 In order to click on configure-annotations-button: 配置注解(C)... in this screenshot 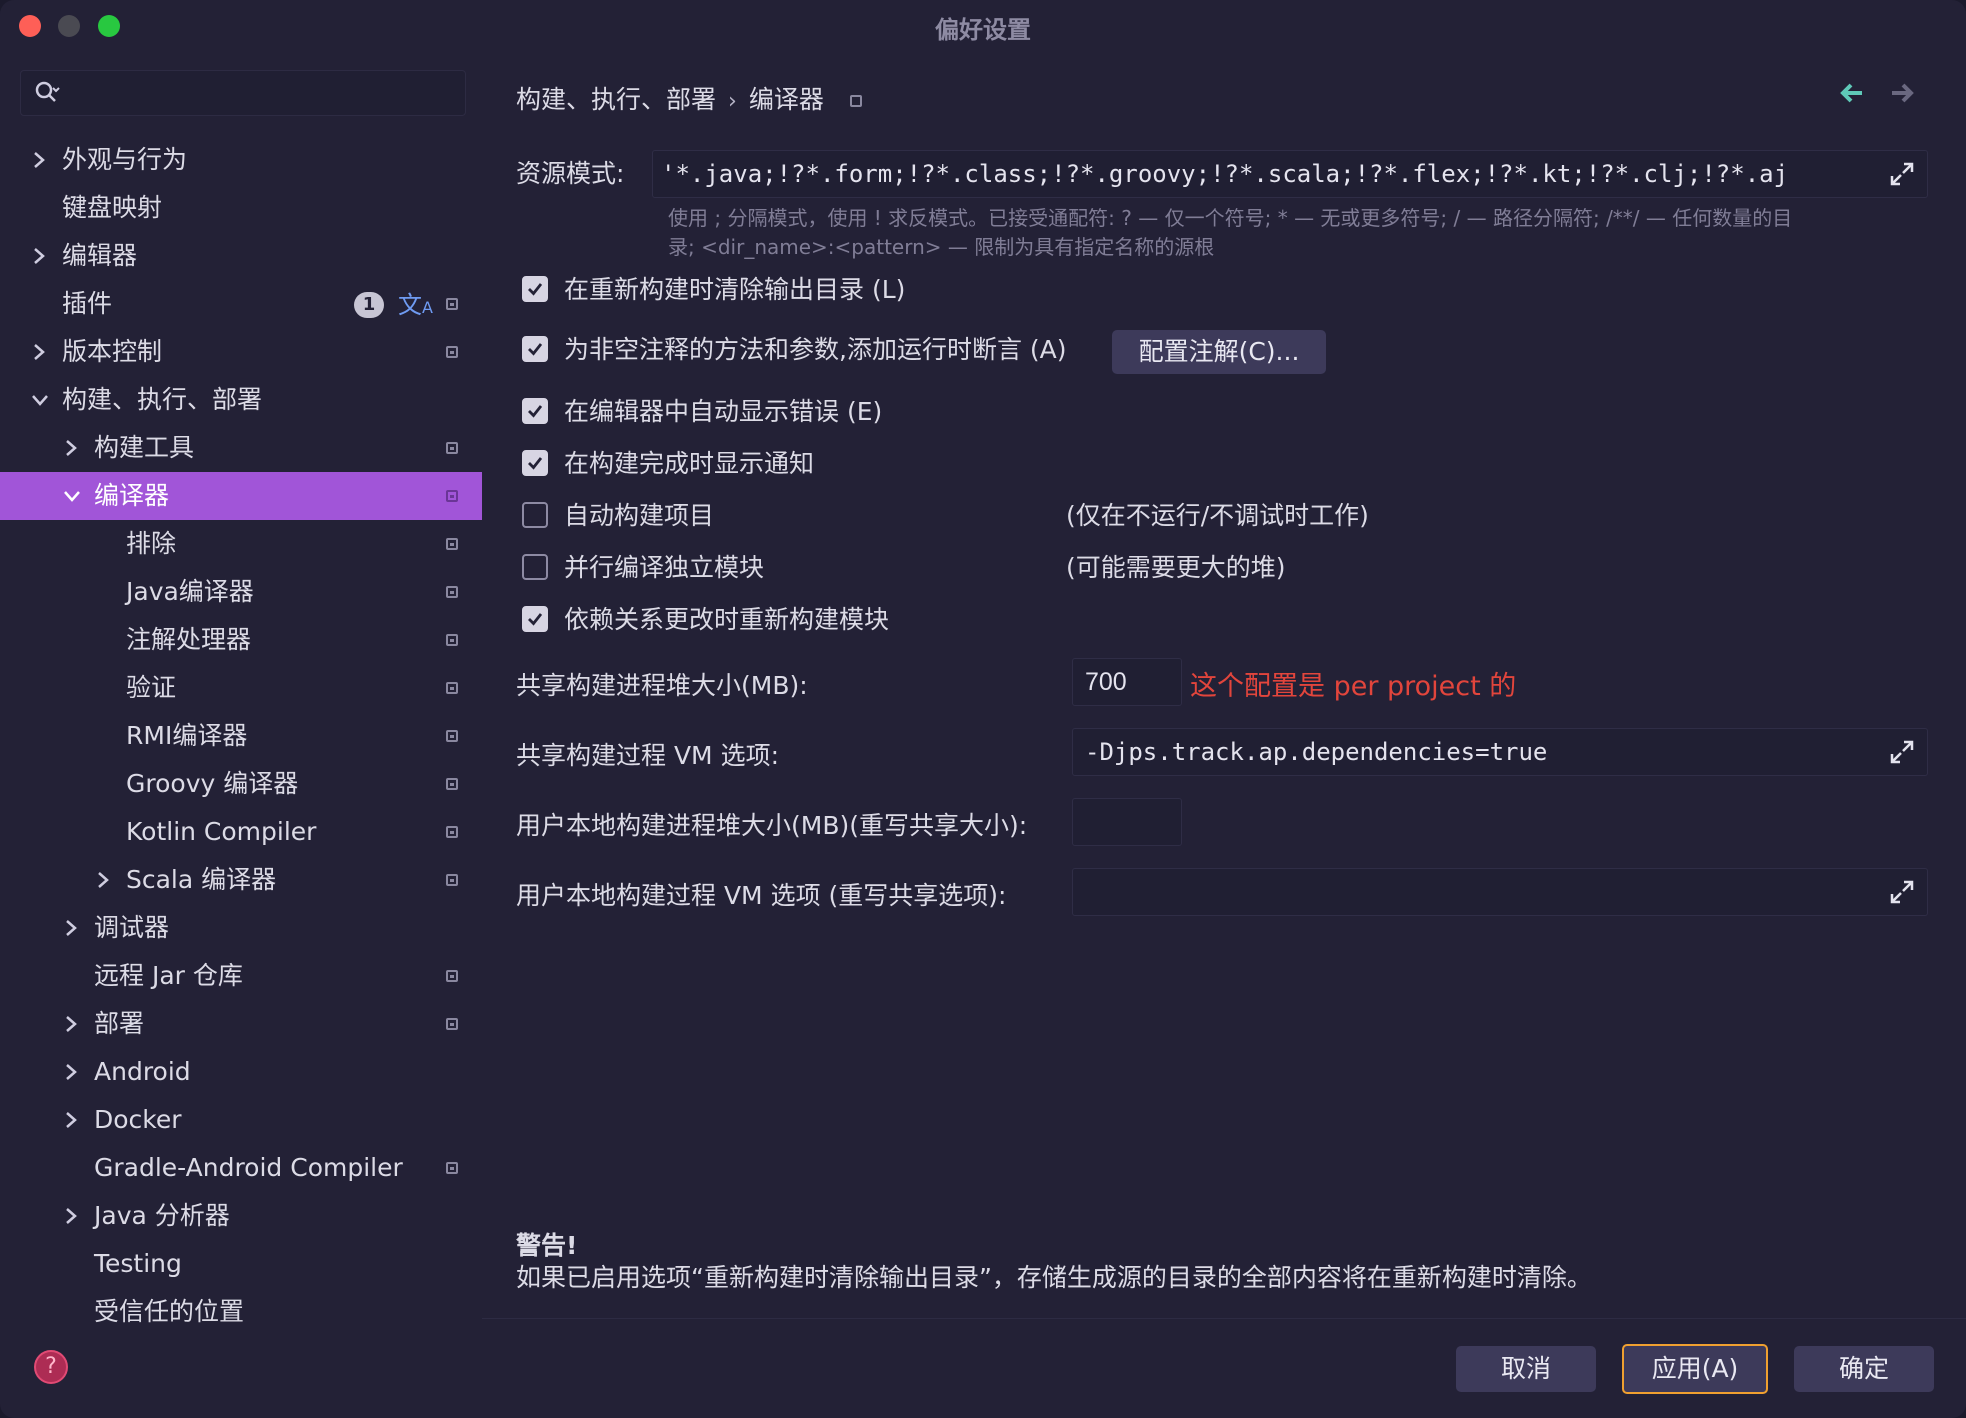, I will do `click(1219, 352)`.